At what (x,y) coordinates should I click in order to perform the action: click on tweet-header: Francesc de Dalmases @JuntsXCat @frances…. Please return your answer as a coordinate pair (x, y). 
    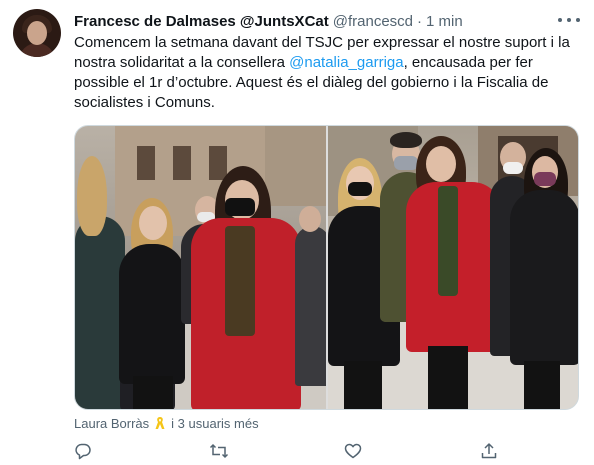
    Looking at the image, I should click on (268, 21).